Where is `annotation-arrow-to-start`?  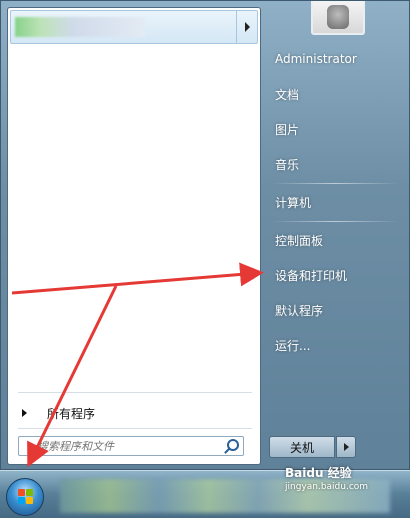 annotation-arrow-to-start is located at coordinates (72, 376).